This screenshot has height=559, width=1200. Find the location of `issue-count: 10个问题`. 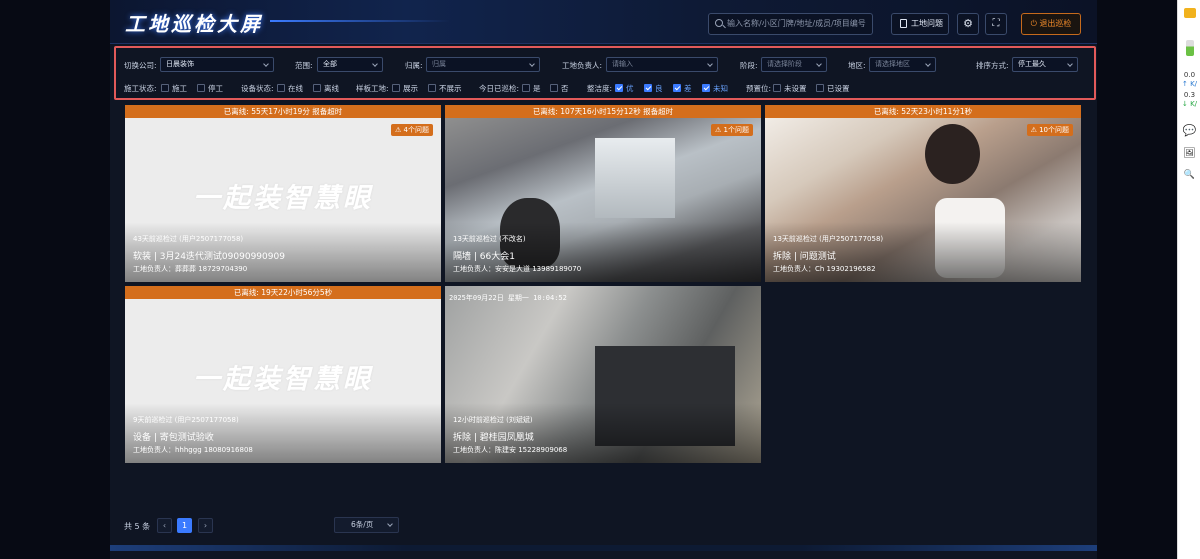

issue-count: 10个问题 is located at coordinates (1054, 130).